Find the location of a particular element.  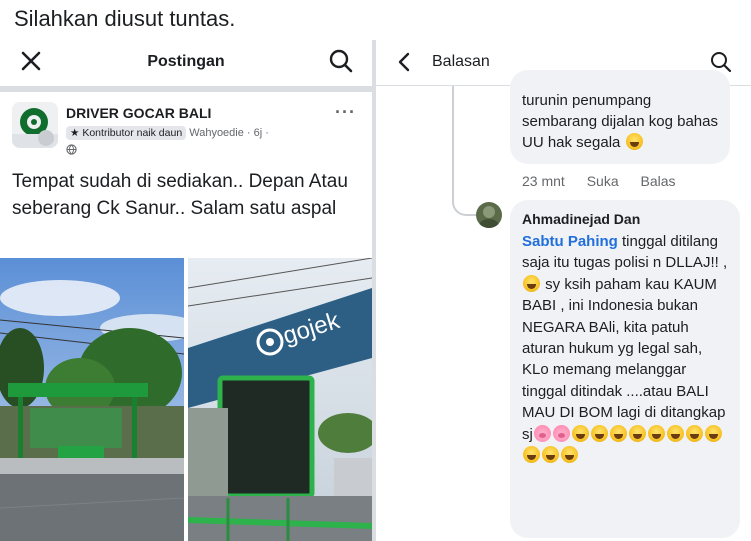

contributor-badge: ★ Kontributor naik daun is located at coordinates (126, 133).